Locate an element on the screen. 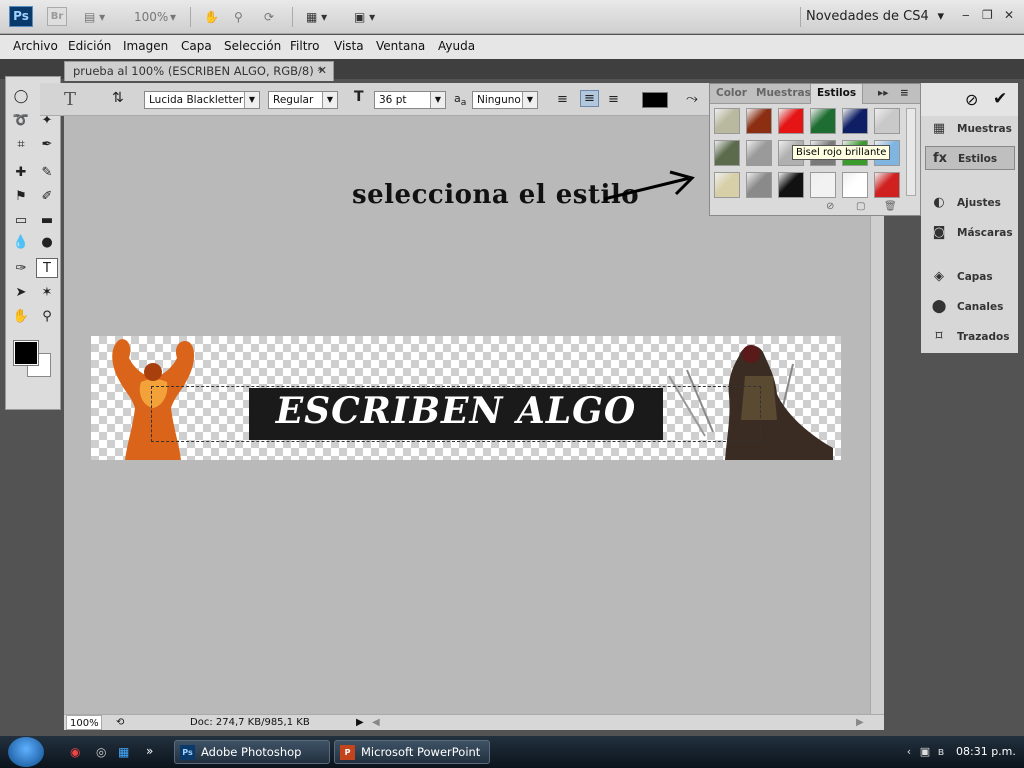 The width and height of the screenshot is (1024, 768). tab-muestras: Muestras is located at coordinates (783, 93).